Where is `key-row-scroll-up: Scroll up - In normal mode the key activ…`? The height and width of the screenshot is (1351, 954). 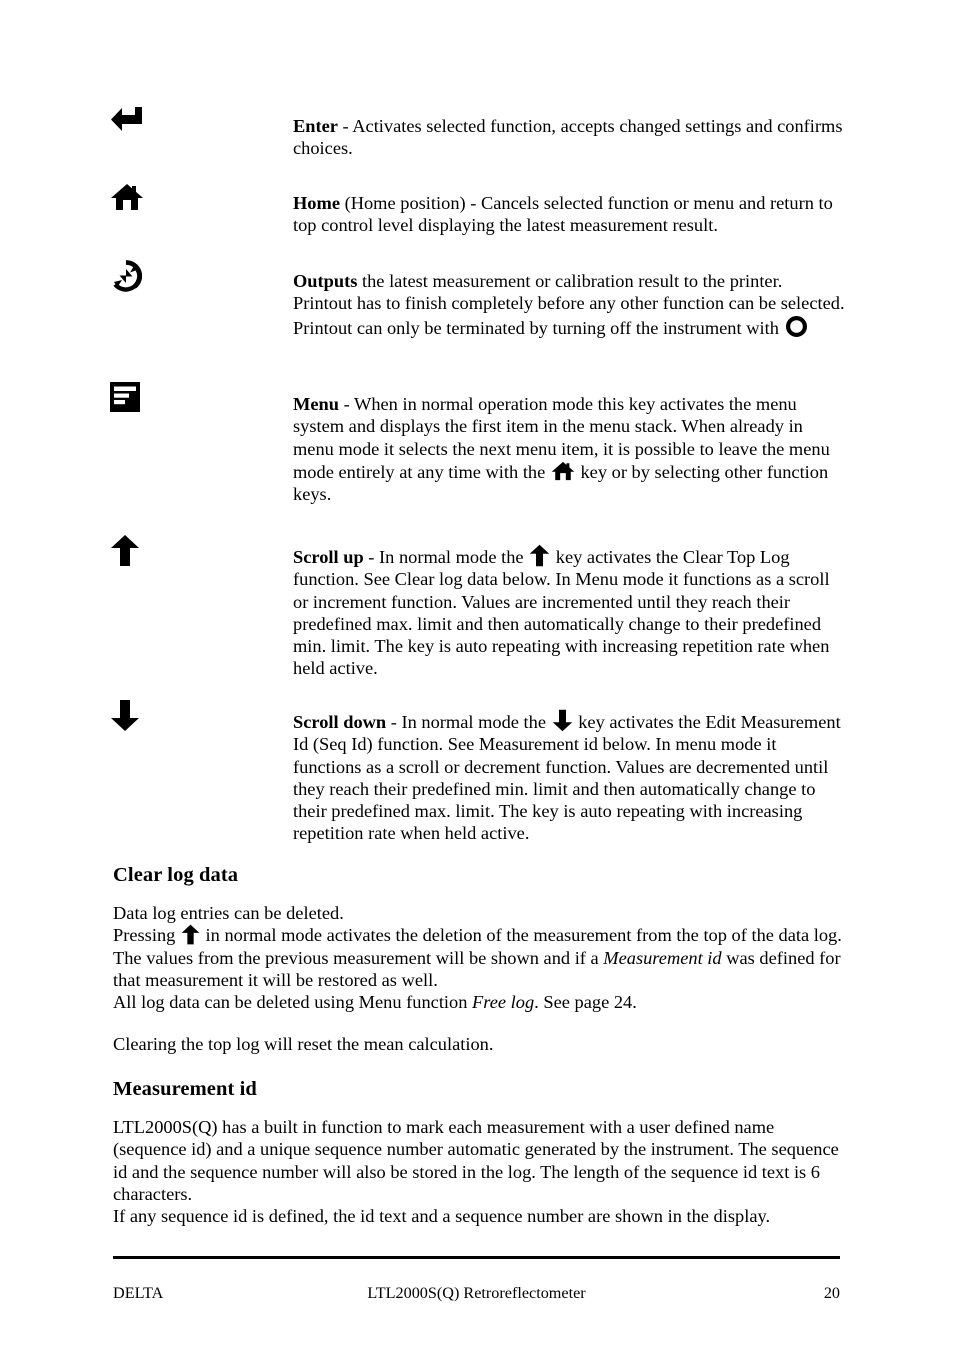
key-row-scroll-up: Scroll up - In normal mode the key activ… is located at coordinates (477, 614).